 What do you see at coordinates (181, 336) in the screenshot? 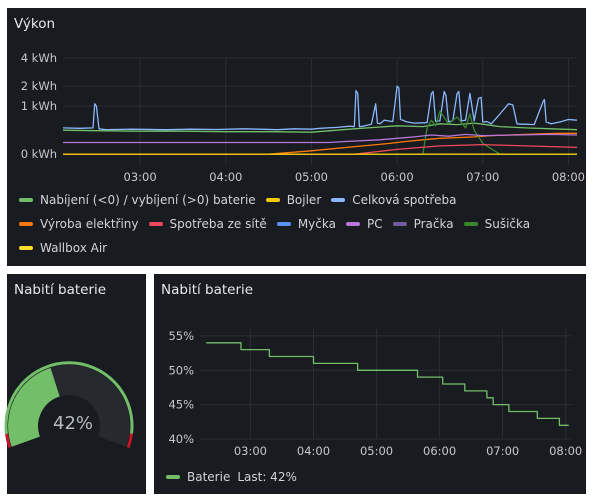
I see `y-tick-label: 55%` at bounding box center [181, 336].